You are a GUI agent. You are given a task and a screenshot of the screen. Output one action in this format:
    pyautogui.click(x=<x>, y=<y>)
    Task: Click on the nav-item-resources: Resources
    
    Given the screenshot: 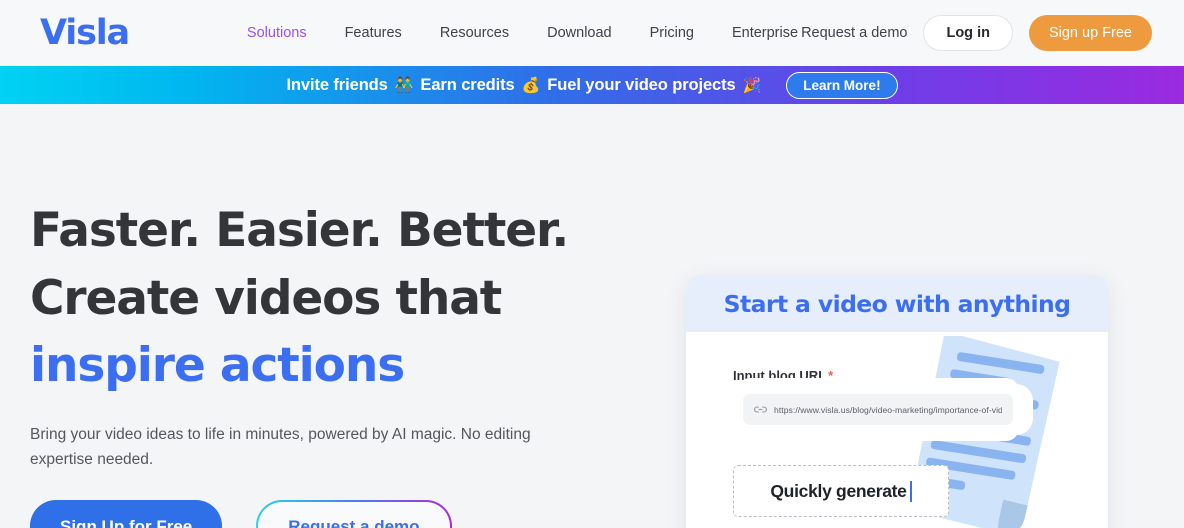 What is the action you would take?
    pyautogui.click(x=474, y=33)
    